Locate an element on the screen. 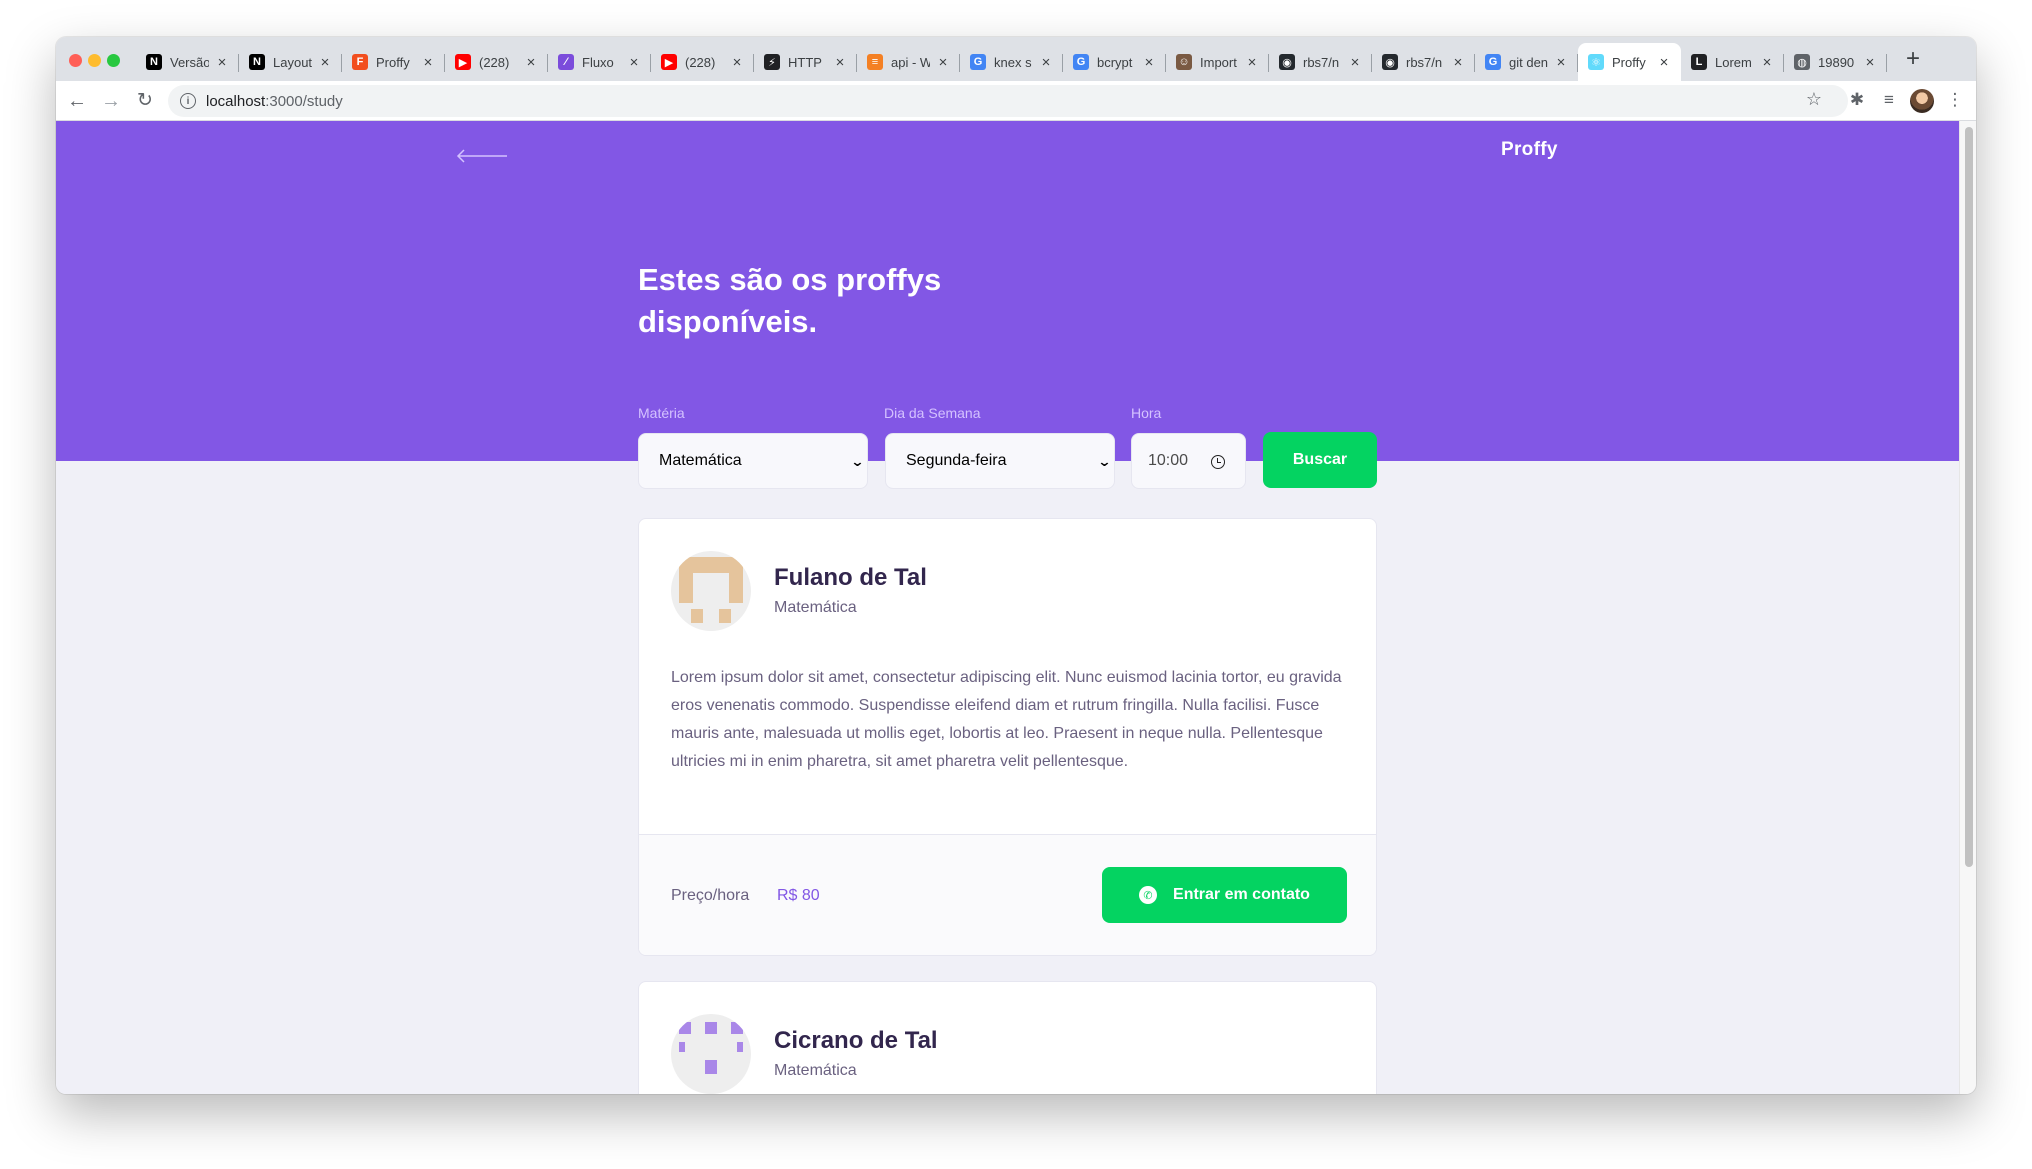 Image resolution: width=2032 pixels, height=1169 pixels. browser-tab: ☺ Import × is located at coordinates (1217, 62).